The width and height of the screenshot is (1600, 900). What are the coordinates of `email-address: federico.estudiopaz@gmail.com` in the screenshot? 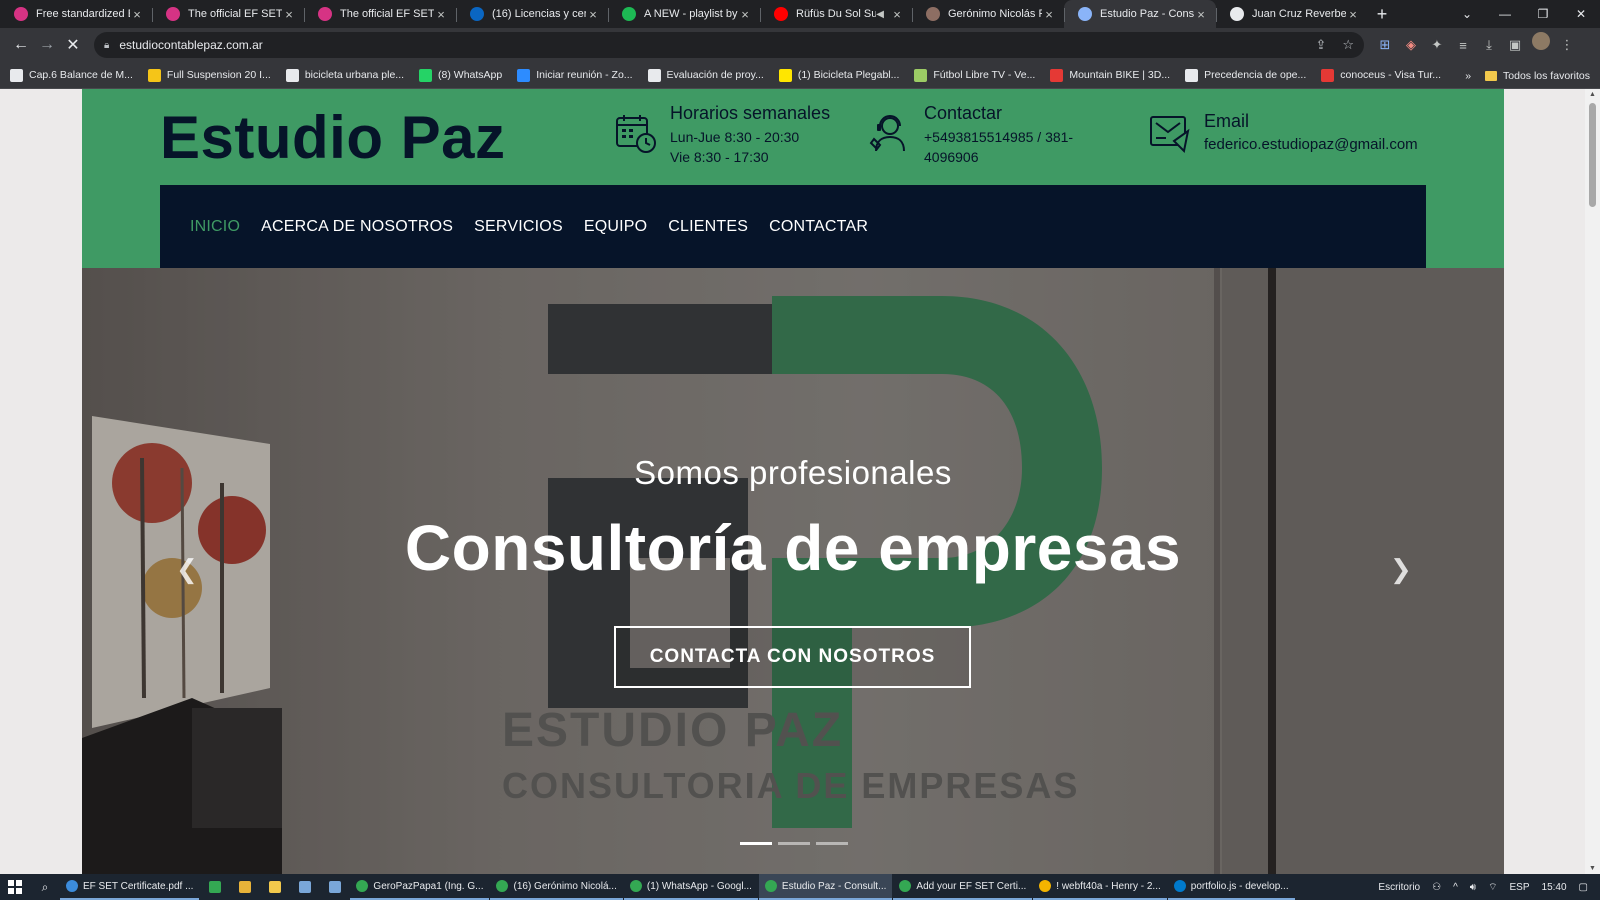 It's located at (1311, 145).